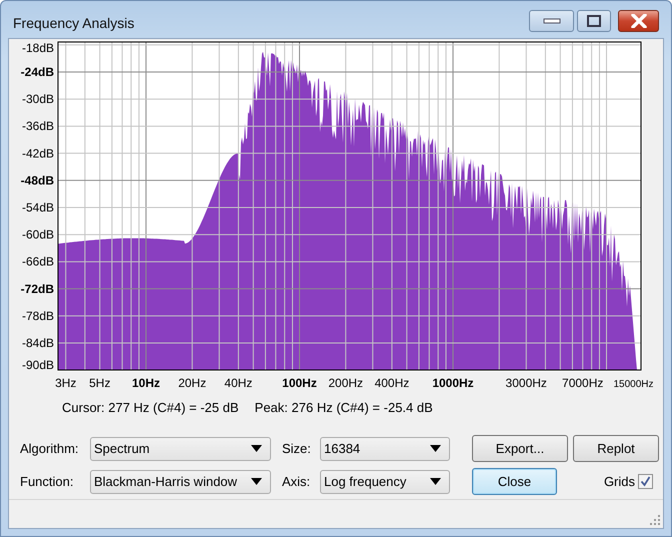 The width and height of the screenshot is (672, 537). I want to click on axis-label: 400Hz, so click(392, 383).